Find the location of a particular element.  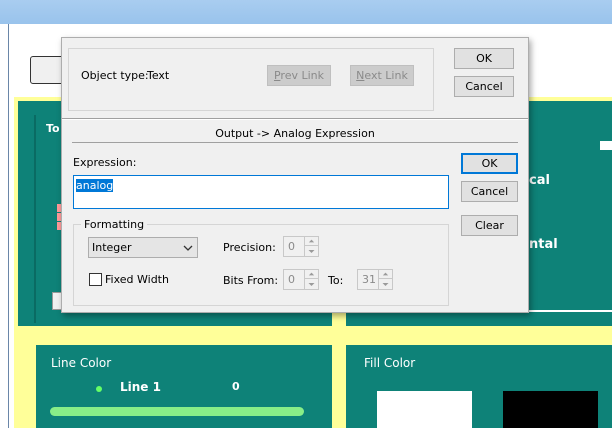

subdialog-title: Output -> Analog Expression is located at coordinates (295, 133).